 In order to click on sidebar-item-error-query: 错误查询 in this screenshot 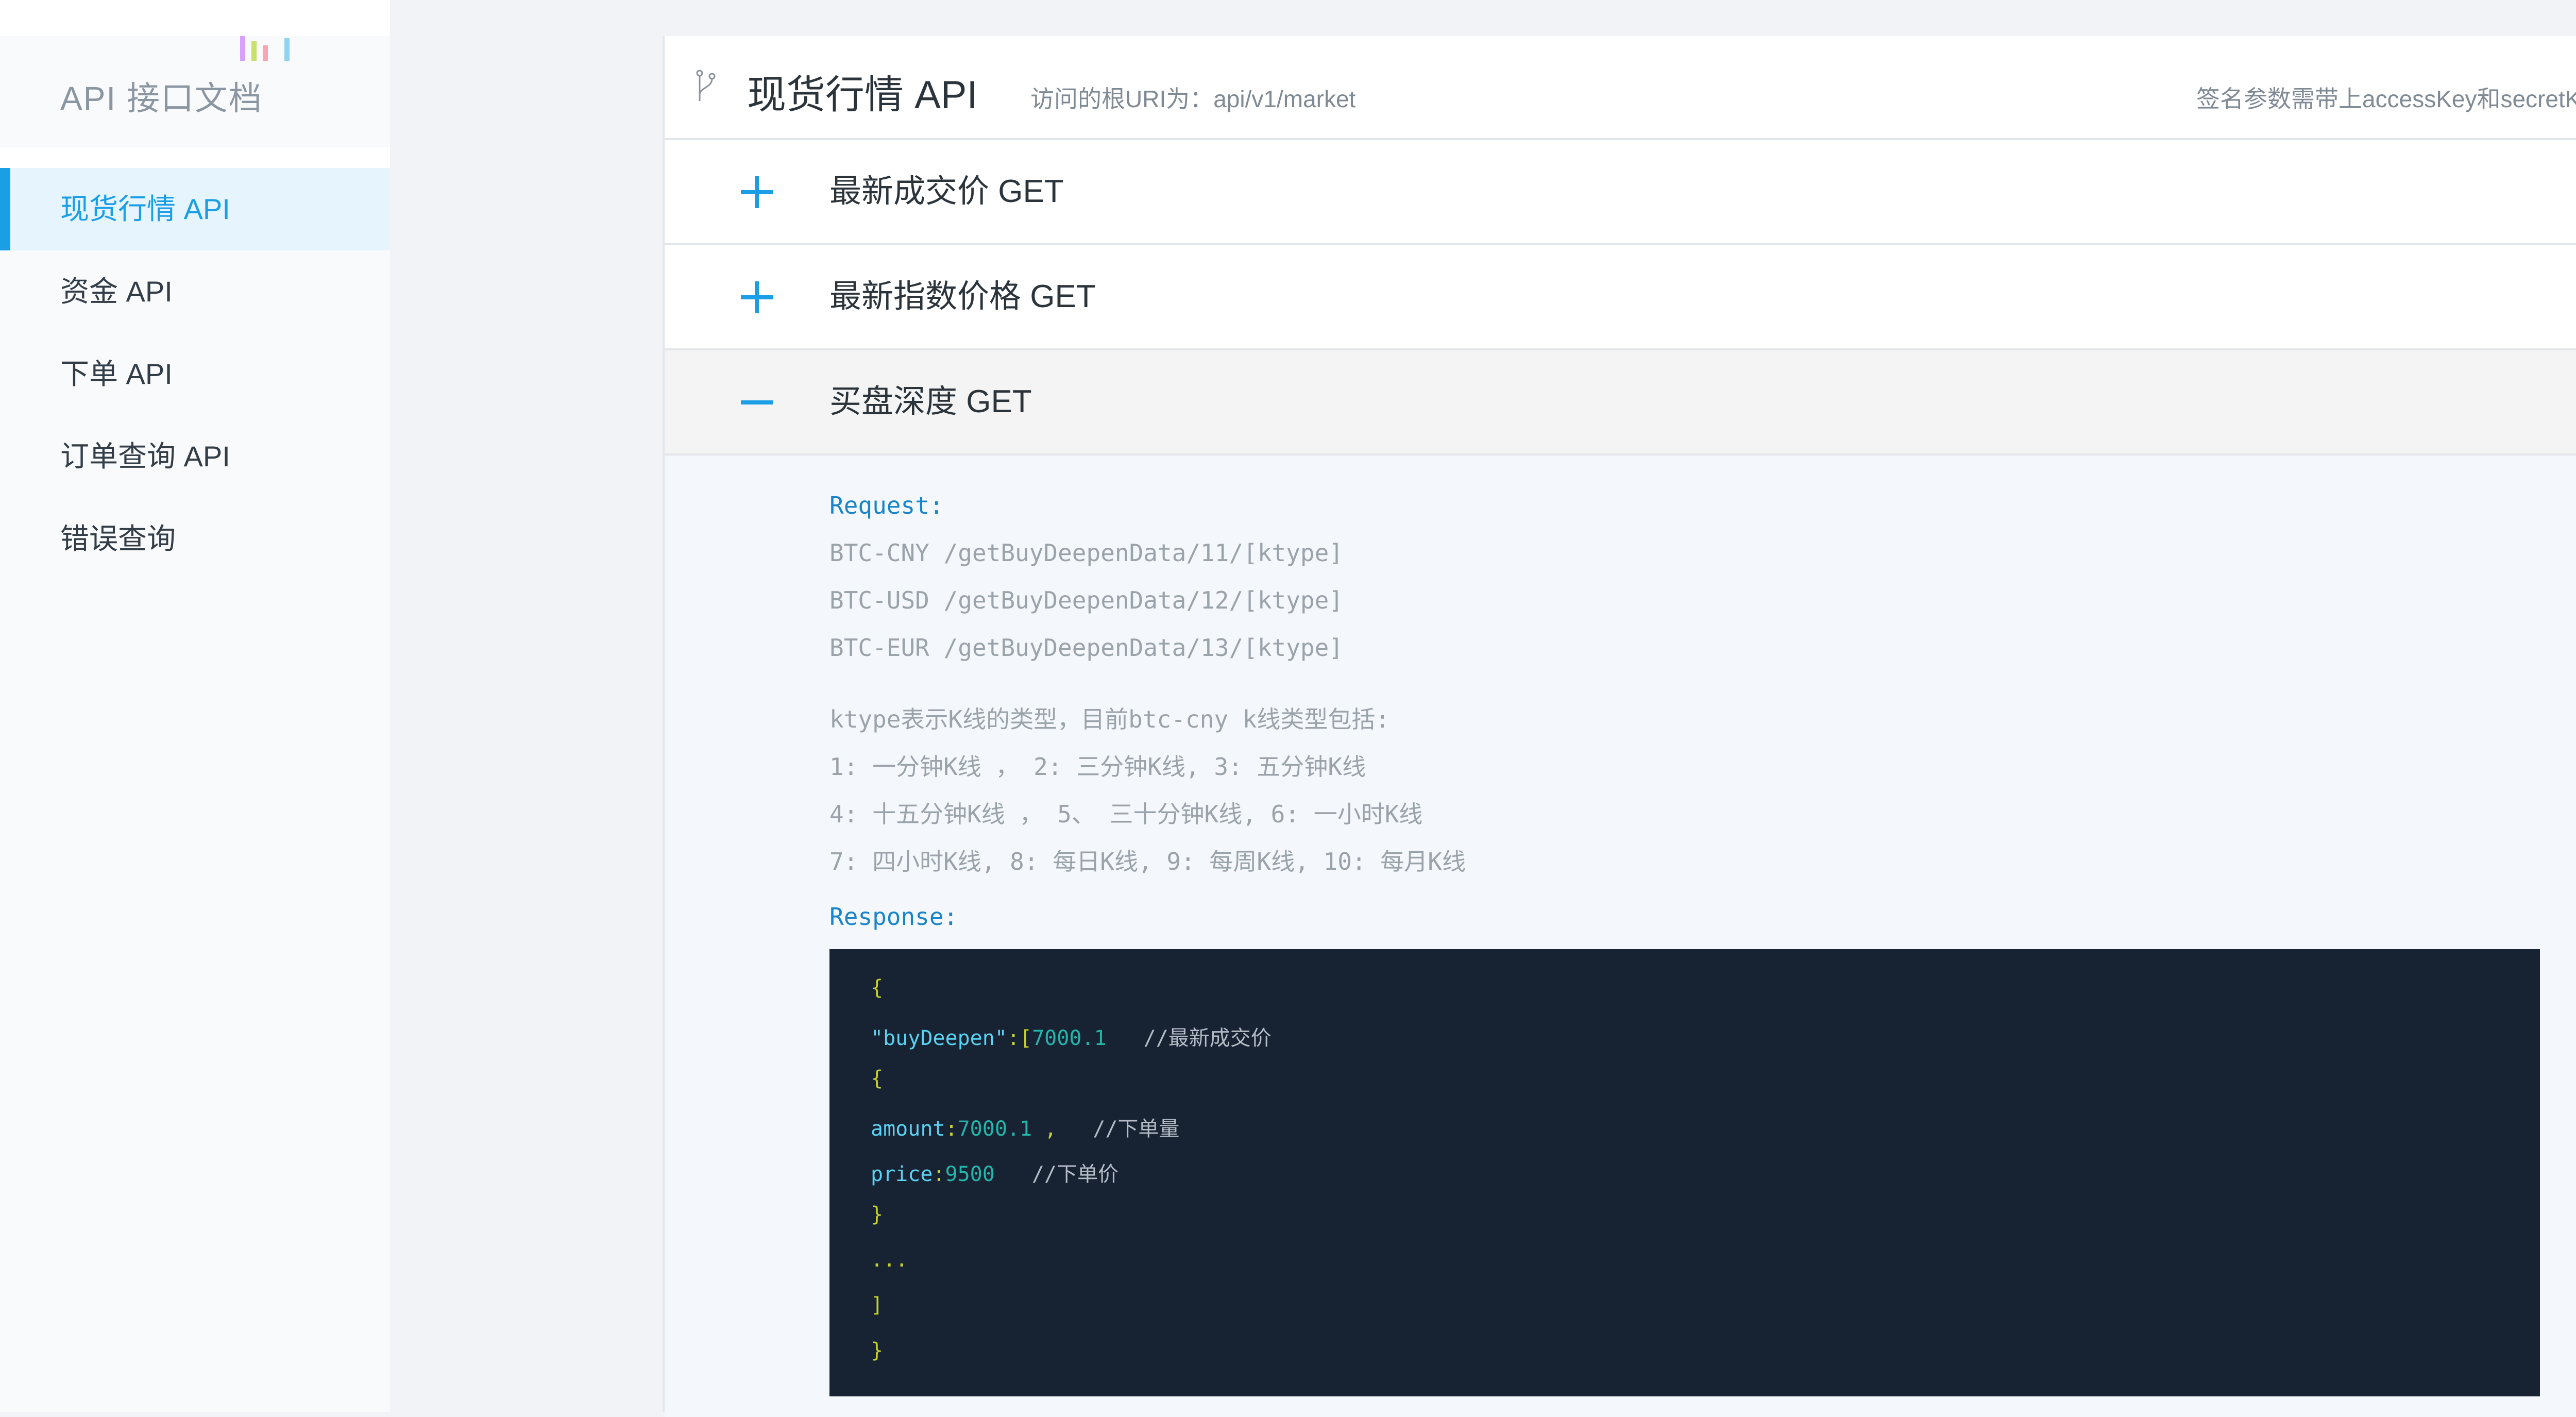, I will do `click(195, 539)`.